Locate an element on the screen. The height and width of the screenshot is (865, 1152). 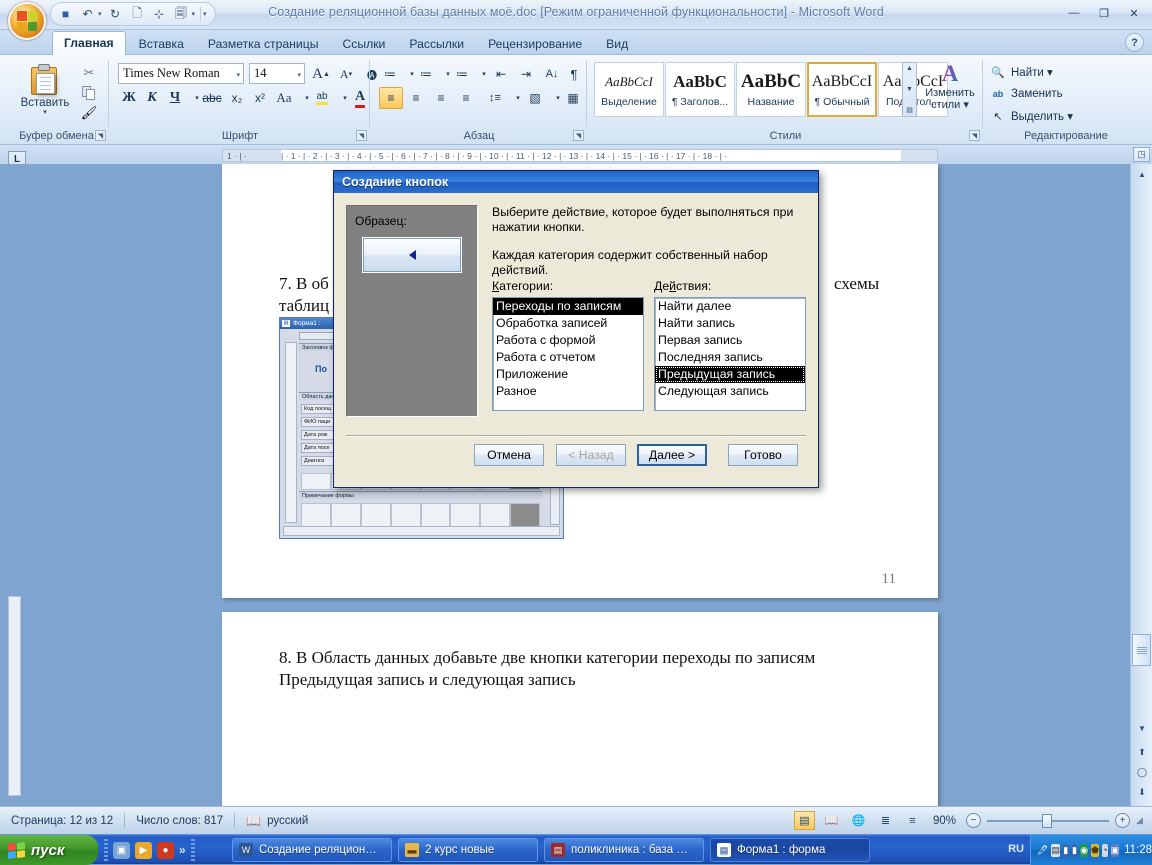
taskbar-button-form: ▤ Форма1 : форма is located at coordinates (790, 850).